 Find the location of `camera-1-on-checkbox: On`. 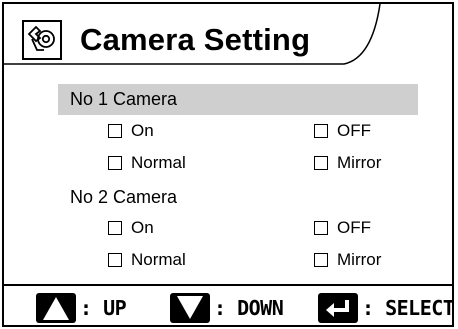

camera-1-on-checkbox: On is located at coordinates (131, 131).